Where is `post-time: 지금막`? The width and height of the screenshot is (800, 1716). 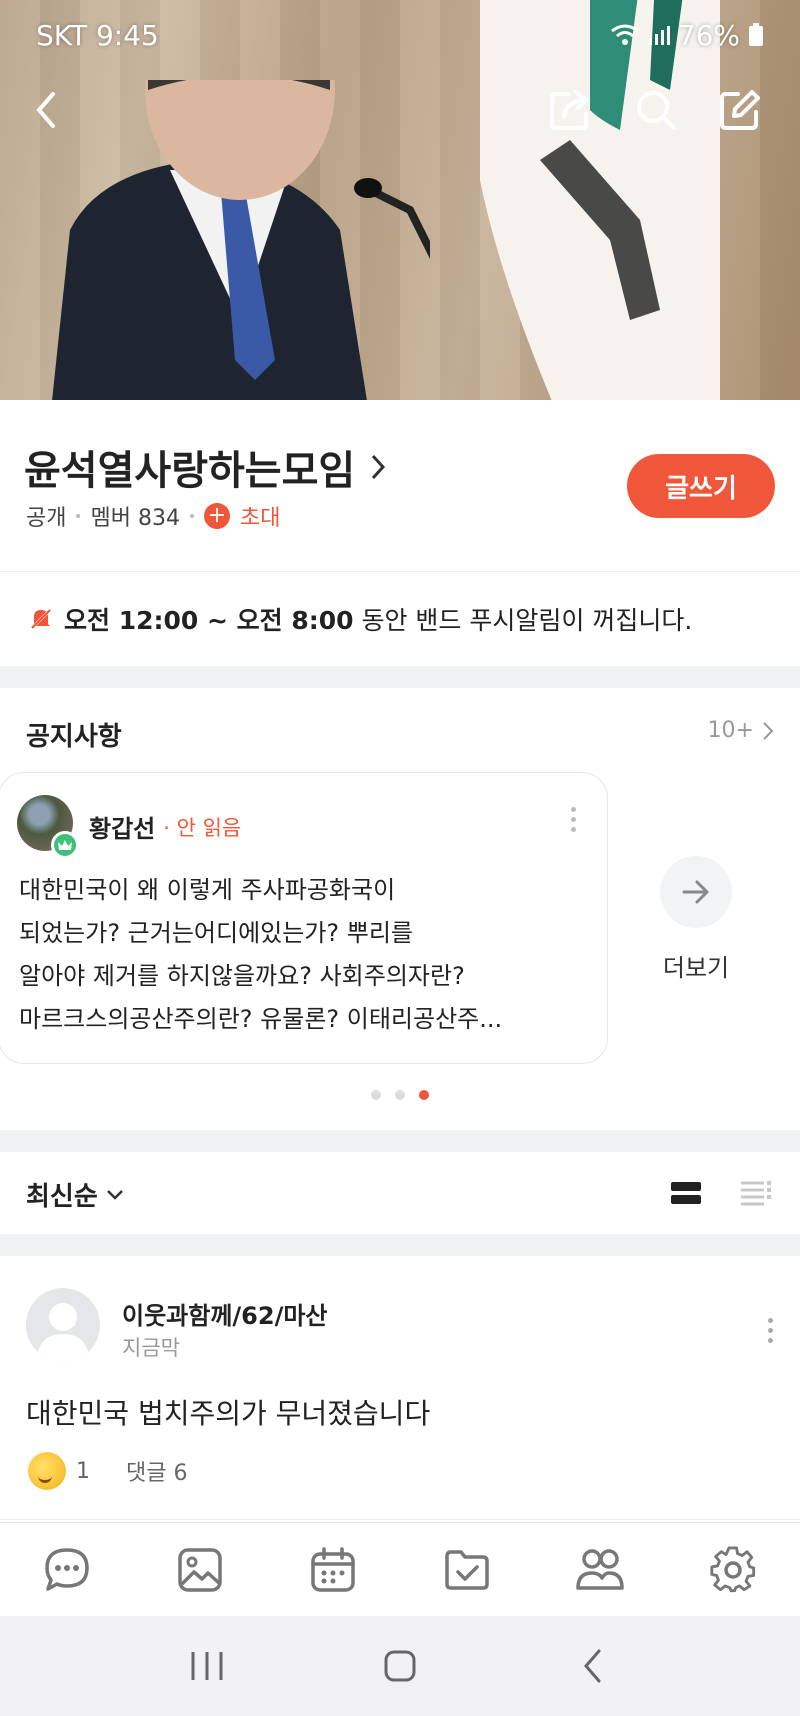
post-time: 지금막 is located at coordinates (151, 1348).